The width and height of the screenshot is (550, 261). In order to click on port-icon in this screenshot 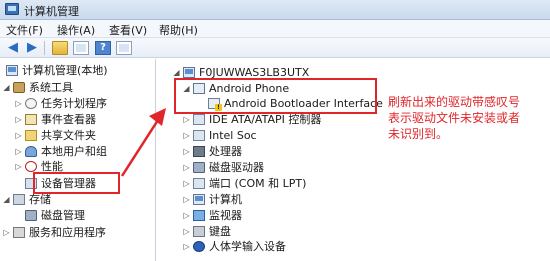, I will do `click(199, 183)`.